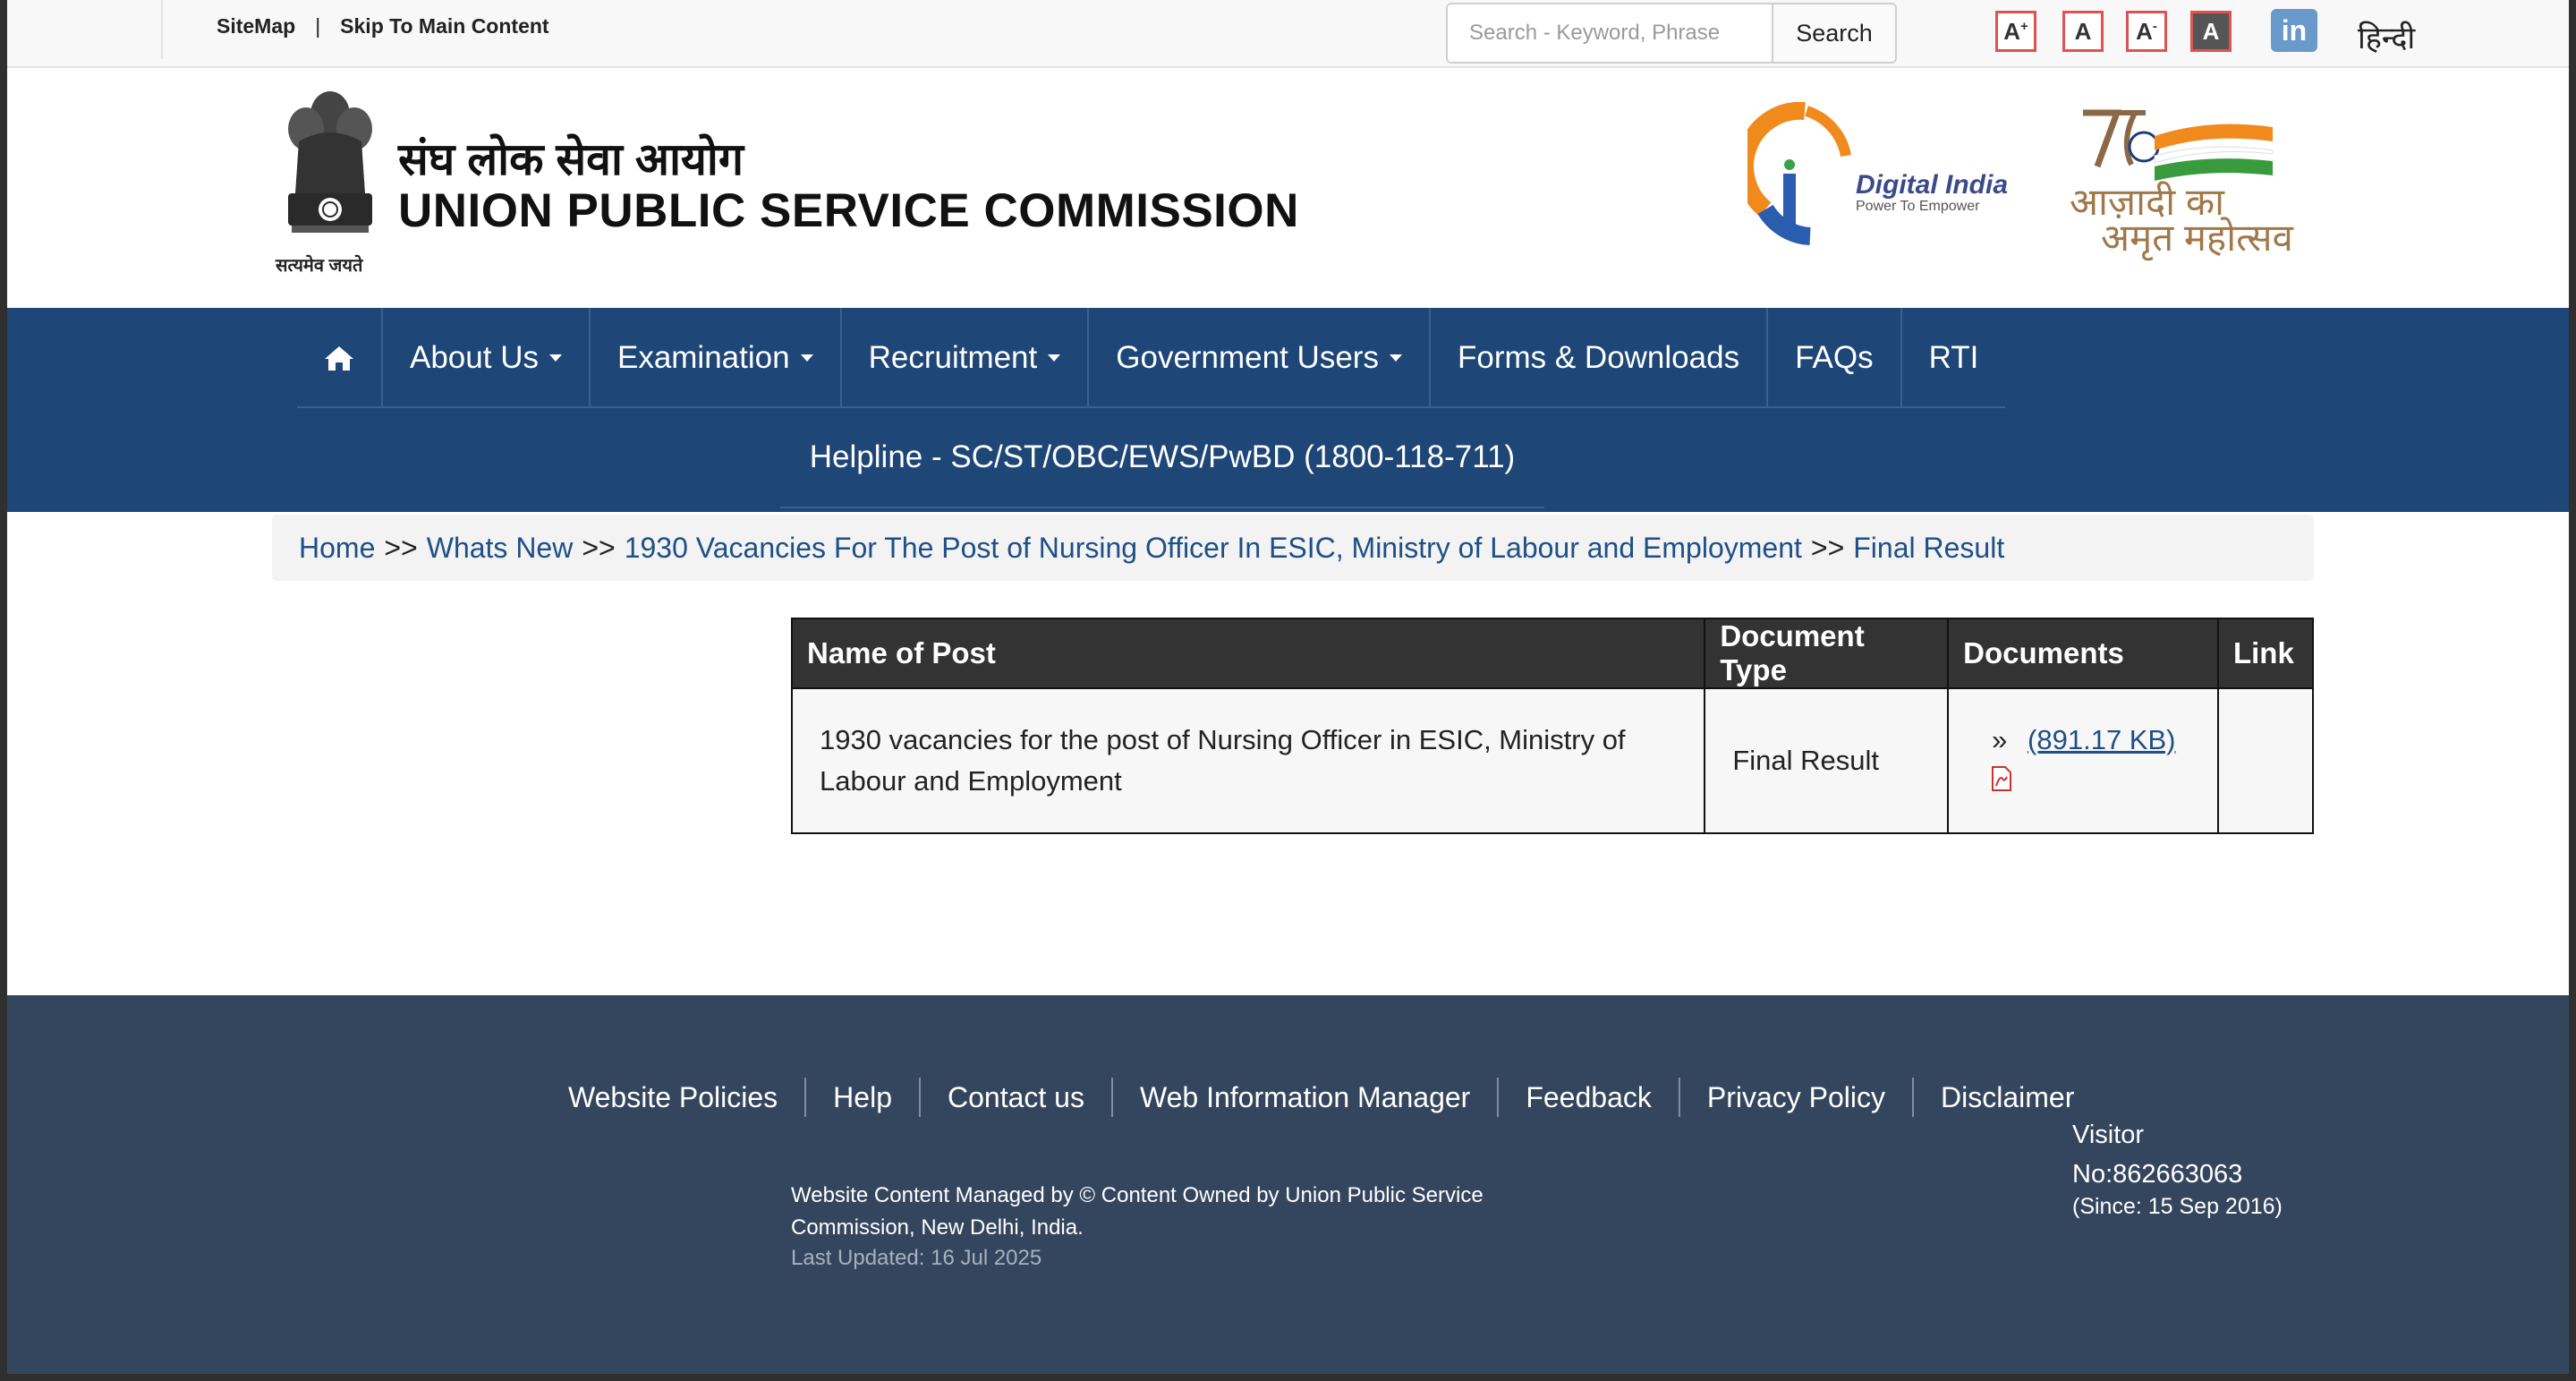 Image resolution: width=2576 pixels, height=1381 pixels. I want to click on top-links: SiteMap | Skip To Main Content, so click(383, 26).